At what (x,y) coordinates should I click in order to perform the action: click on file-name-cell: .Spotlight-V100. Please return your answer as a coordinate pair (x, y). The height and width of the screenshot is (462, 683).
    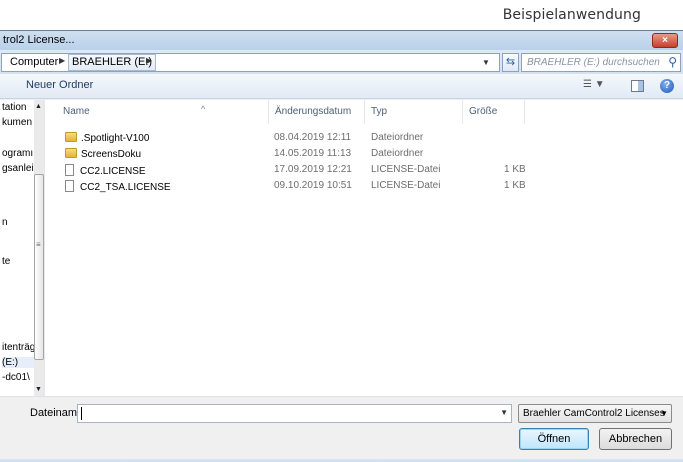
    Looking at the image, I should click on (107, 138).